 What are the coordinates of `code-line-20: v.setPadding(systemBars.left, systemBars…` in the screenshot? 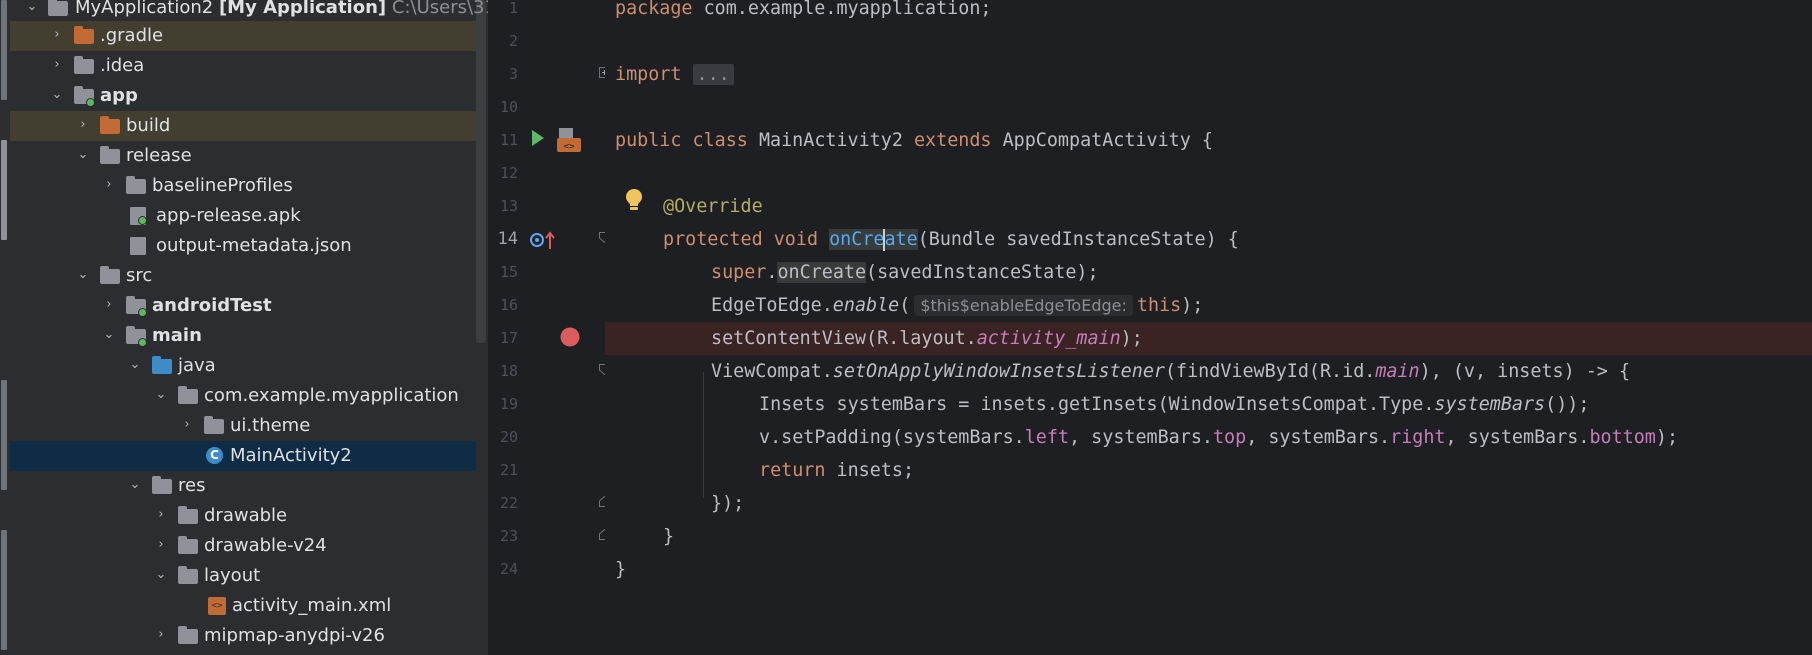 It's located at (1285, 437).